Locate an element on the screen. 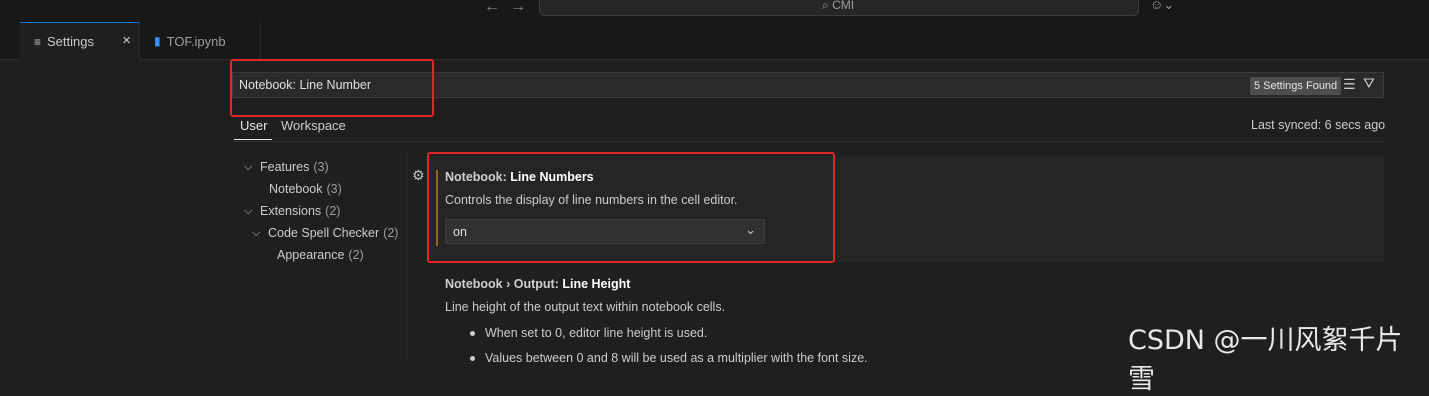 The width and height of the screenshot is (1429, 396). highlight-box-setting is located at coordinates (631, 207).